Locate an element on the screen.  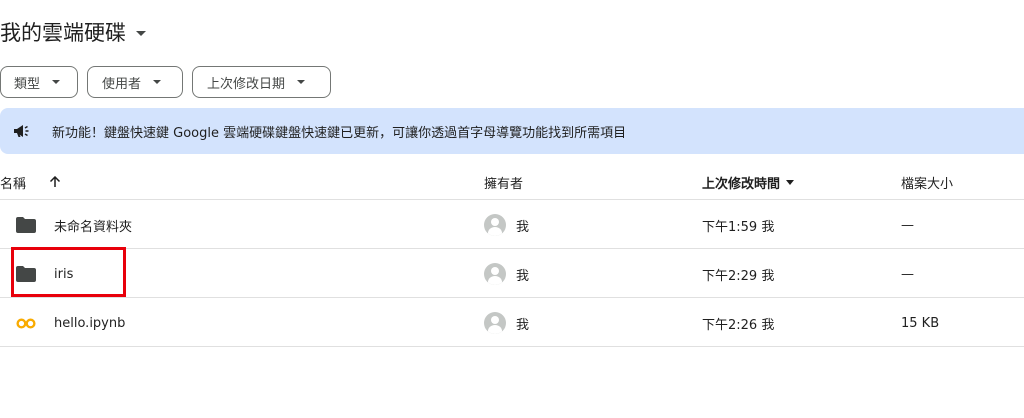
arrow-up-icon is located at coordinates (55, 181).